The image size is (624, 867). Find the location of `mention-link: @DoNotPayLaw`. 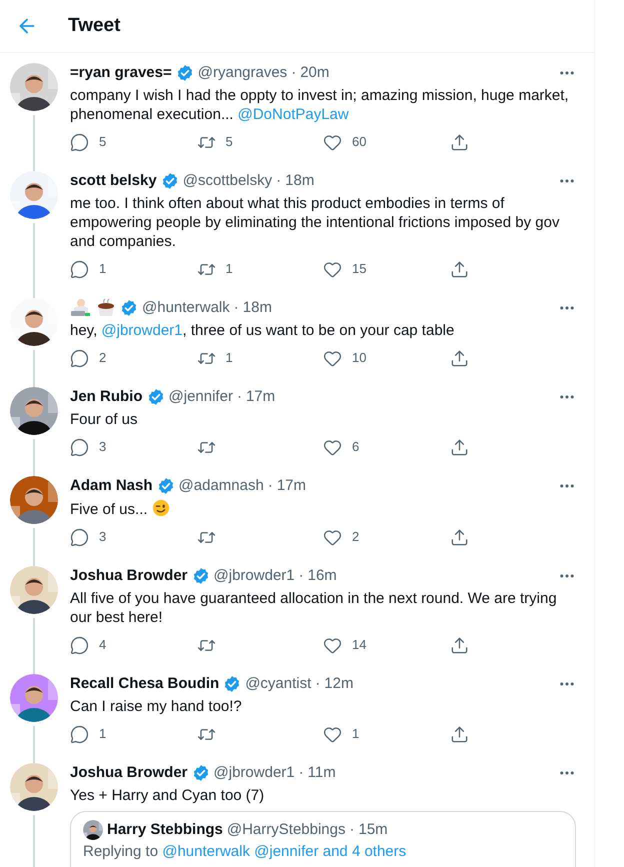

mention-link: @DoNotPayLaw is located at coordinates (293, 114).